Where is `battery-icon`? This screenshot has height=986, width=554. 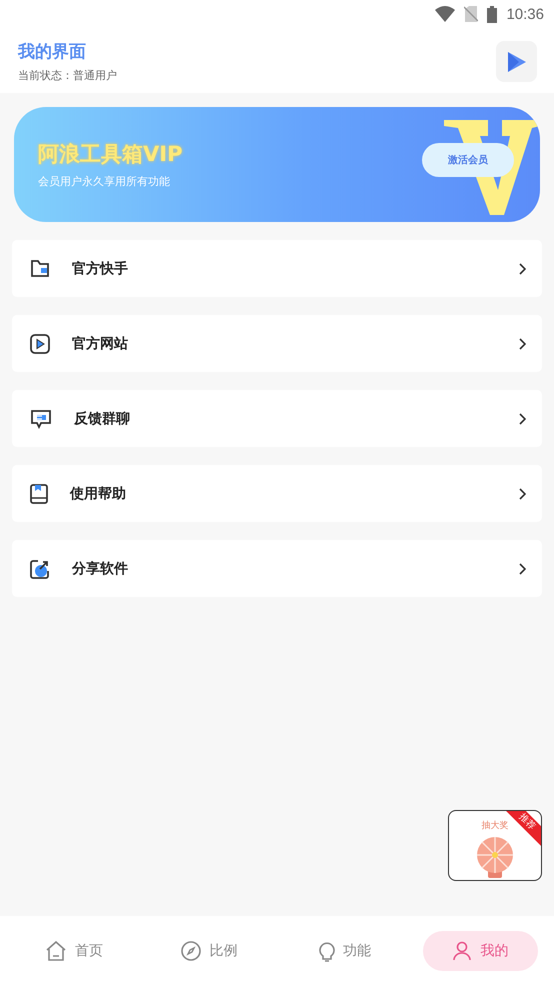
battery-icon is located at coordinates (492, 14).